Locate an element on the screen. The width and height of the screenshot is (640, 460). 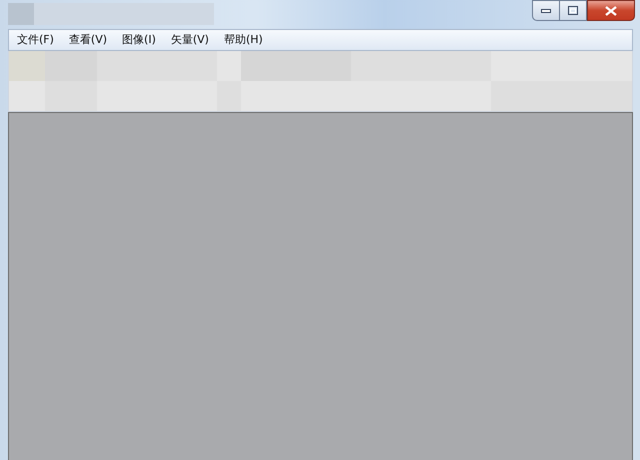
menu-item: 文件(F) is located at coordinates (35, 40).